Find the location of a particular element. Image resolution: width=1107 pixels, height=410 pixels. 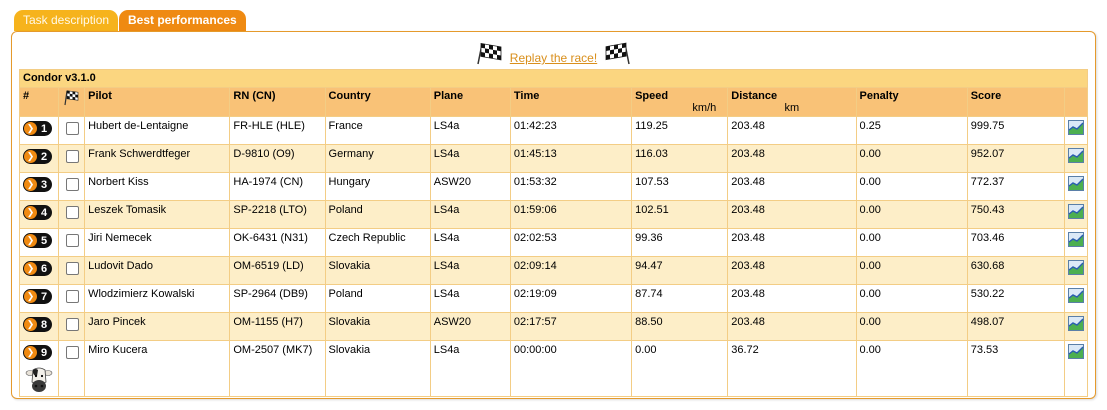

rank-header: # is located at coordinates (39, 102).